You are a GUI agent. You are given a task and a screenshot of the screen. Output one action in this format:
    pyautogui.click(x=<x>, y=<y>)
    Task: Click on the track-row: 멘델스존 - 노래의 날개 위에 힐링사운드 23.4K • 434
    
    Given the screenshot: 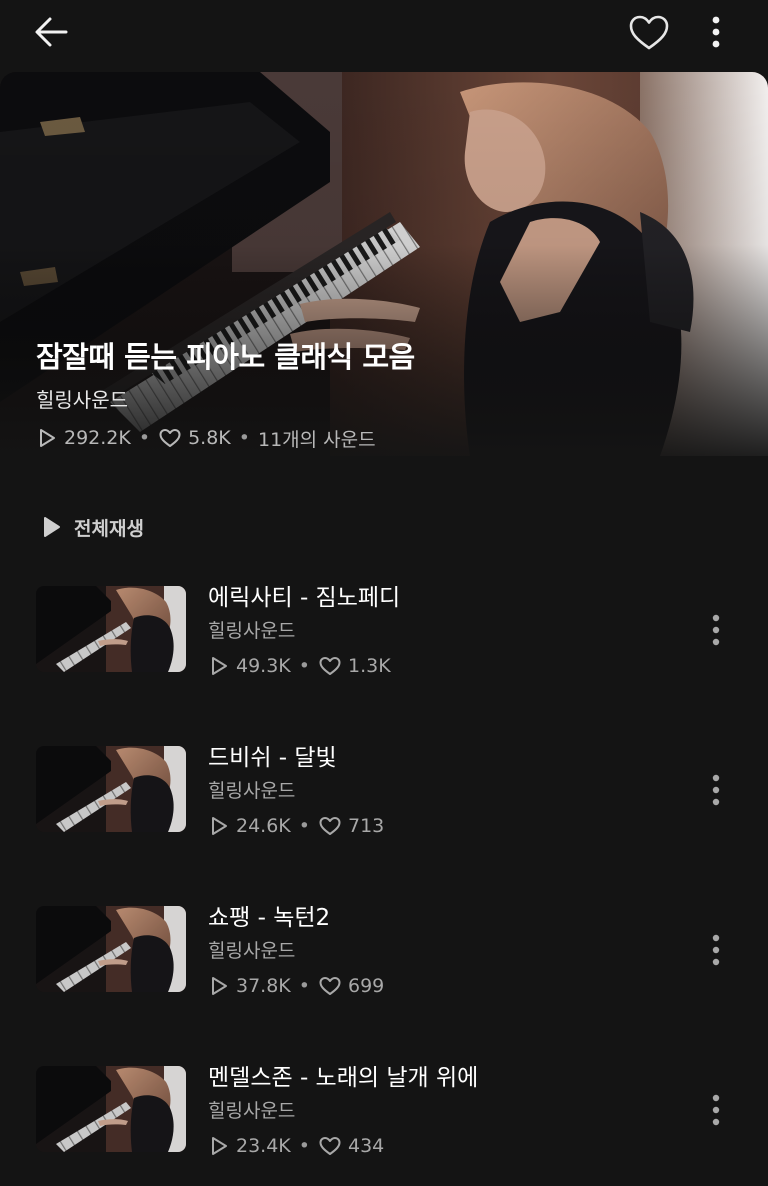 What is the action you would take?
    pyautogui.click(x=384, y=1125)
    